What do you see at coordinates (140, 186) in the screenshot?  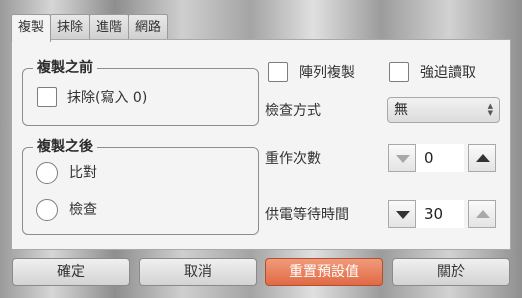 I see `copy-after-group: 複製之後 比對 檢查` at bounding box center [140, 186].